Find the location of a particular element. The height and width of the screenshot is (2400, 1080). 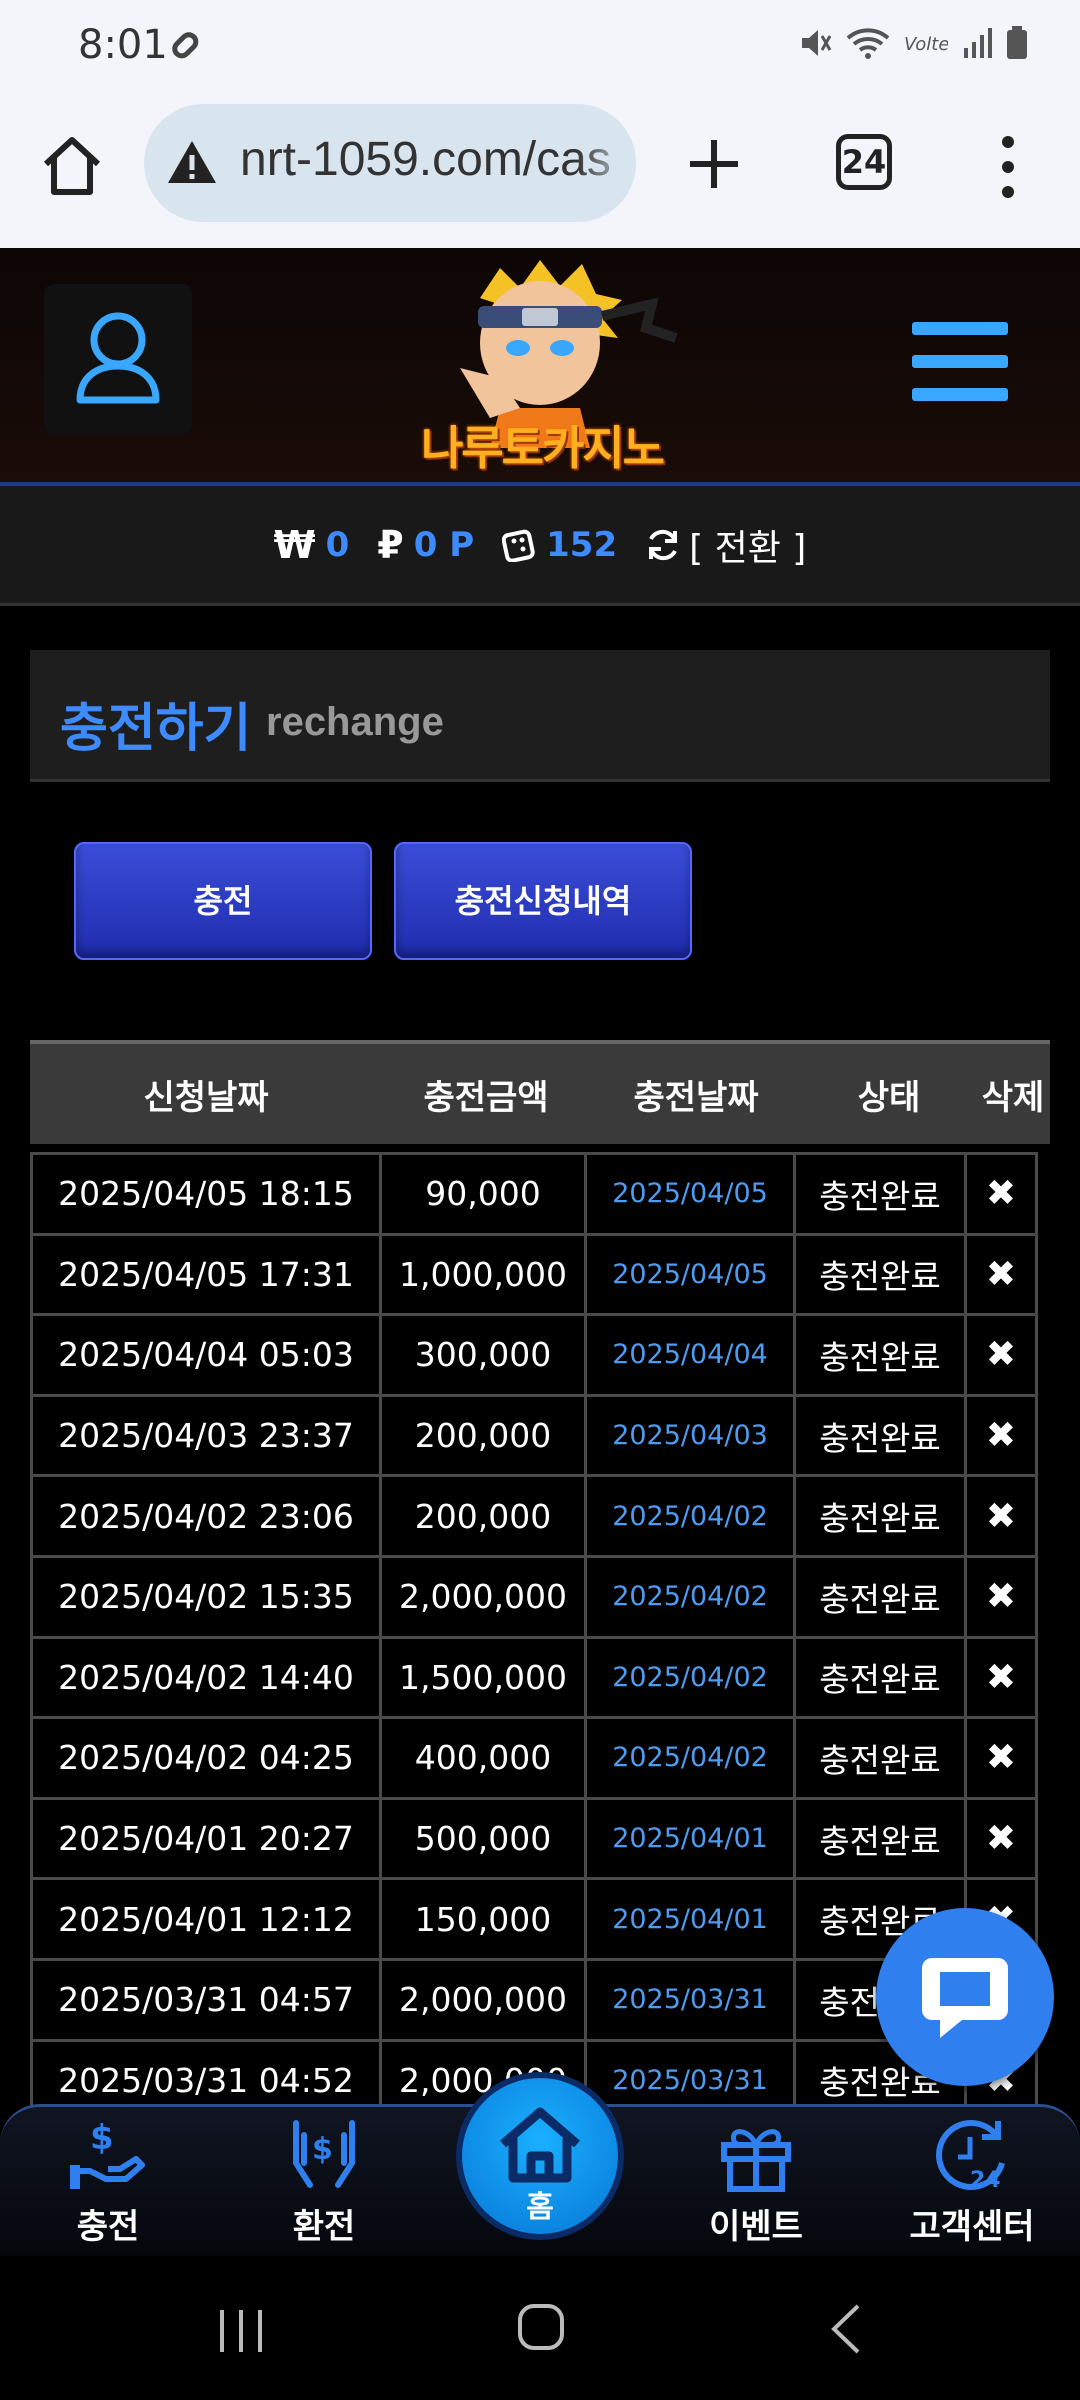

requested-date-cell: 2025/03/31 04:57 is located at coordinates (206, 1999).